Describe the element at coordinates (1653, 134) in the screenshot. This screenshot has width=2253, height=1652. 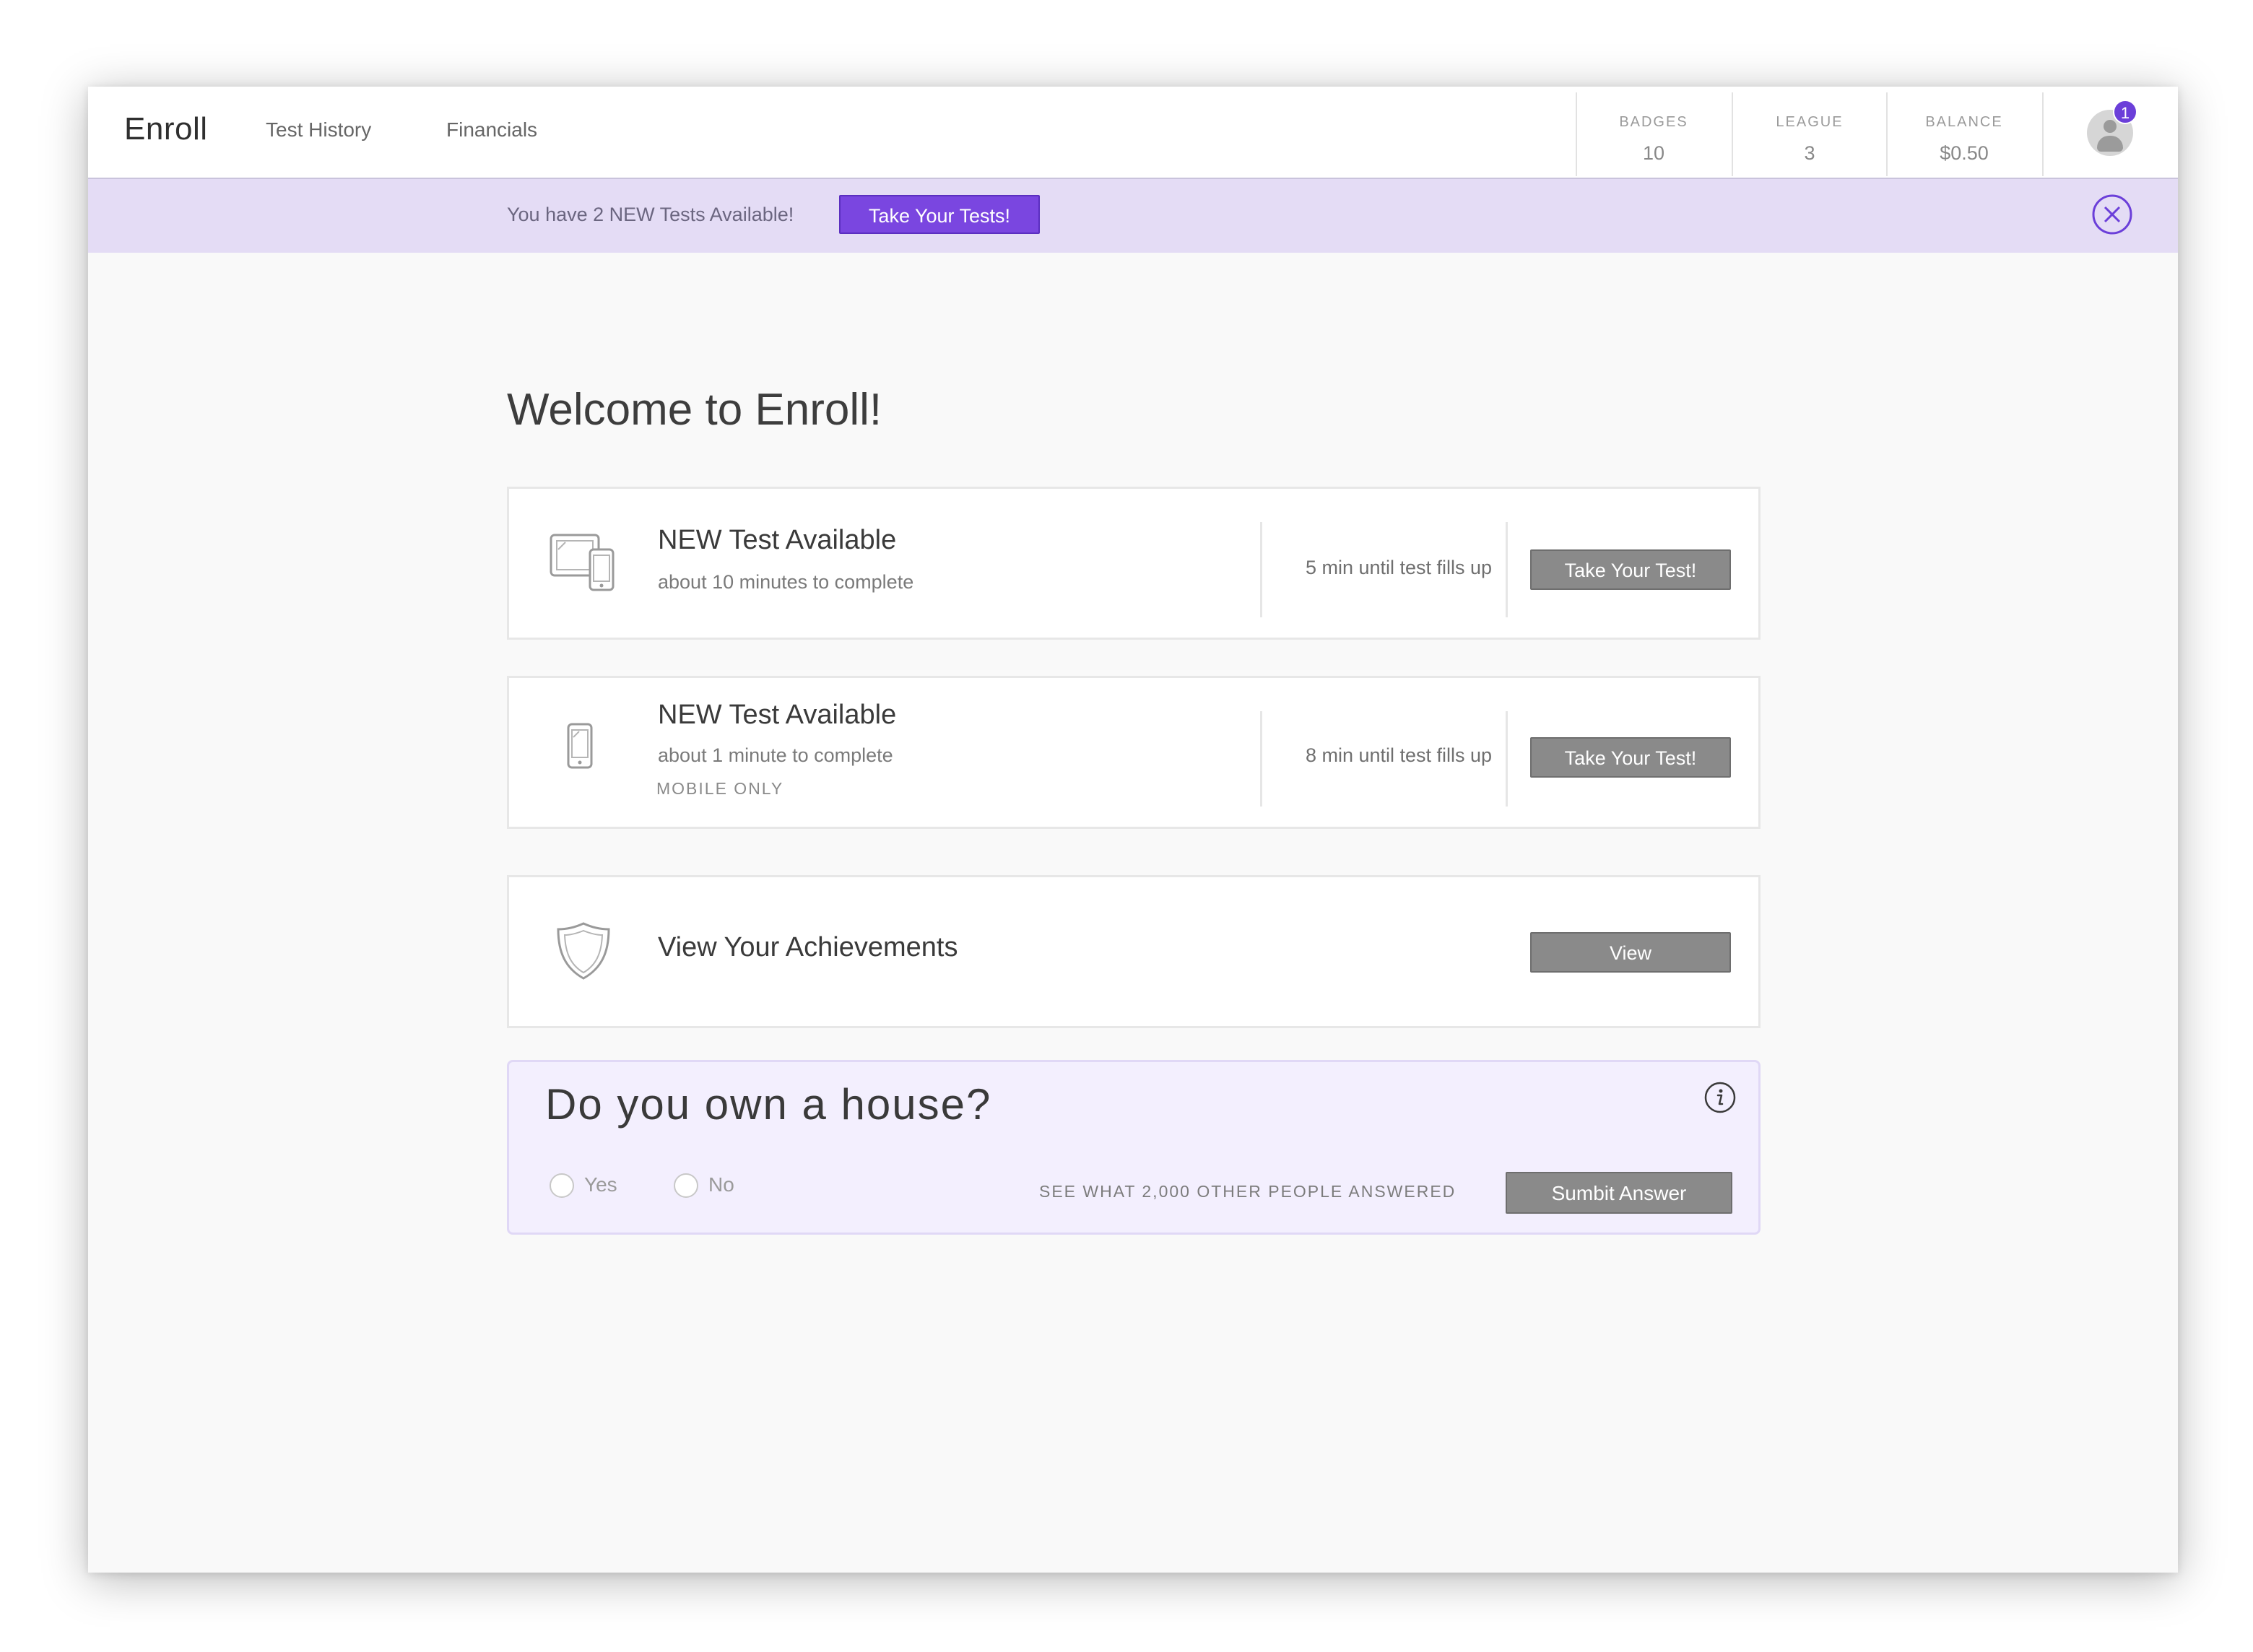
I see `stat-badges: BADGES 10` at that location.